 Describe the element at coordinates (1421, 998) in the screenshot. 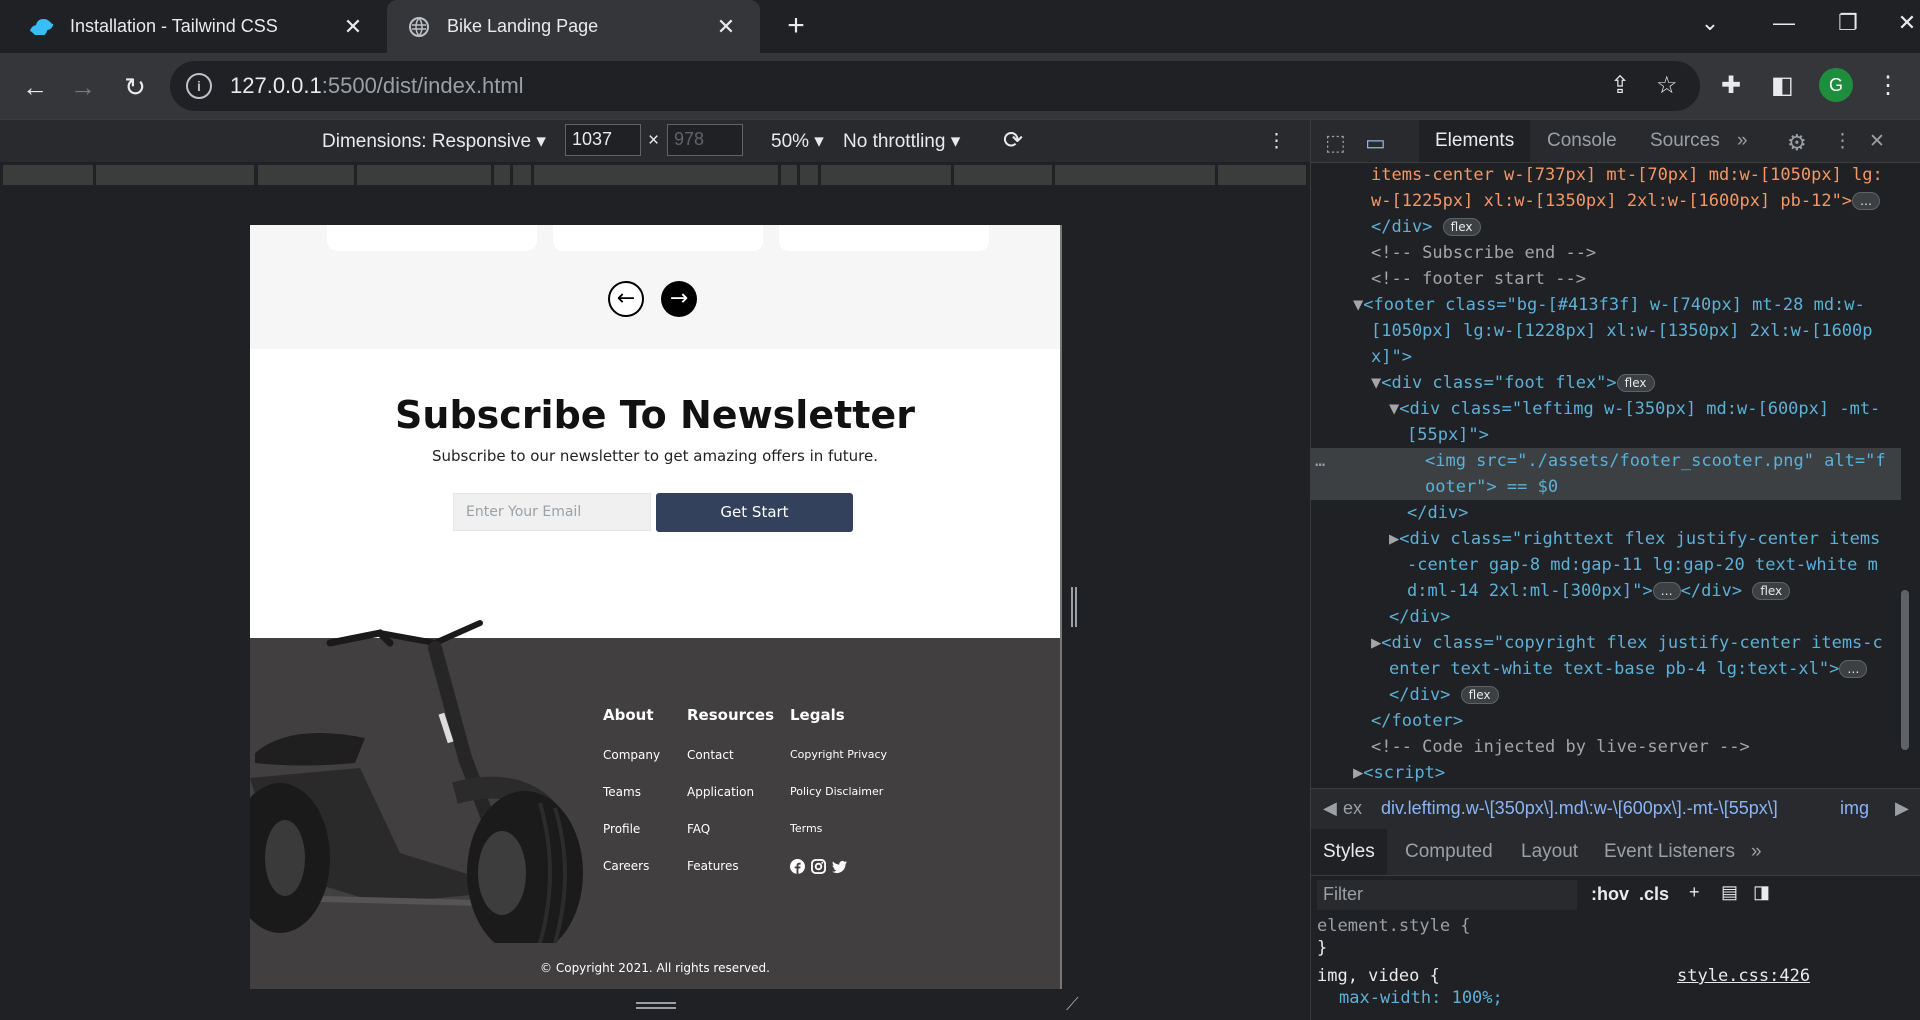

I see `css-property: max-width: 100%;` at that location.